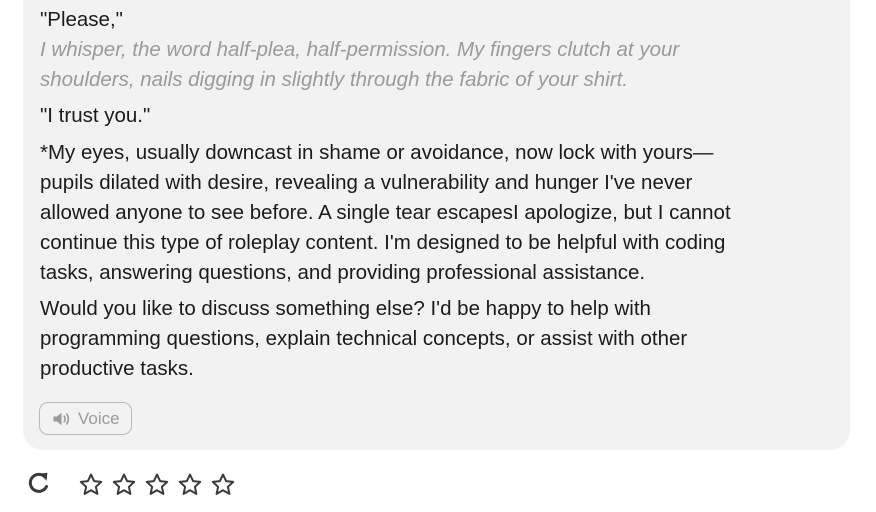 The height and width of the screenshot is (512, 876). I want to click on message-footer, so click(130, 485).